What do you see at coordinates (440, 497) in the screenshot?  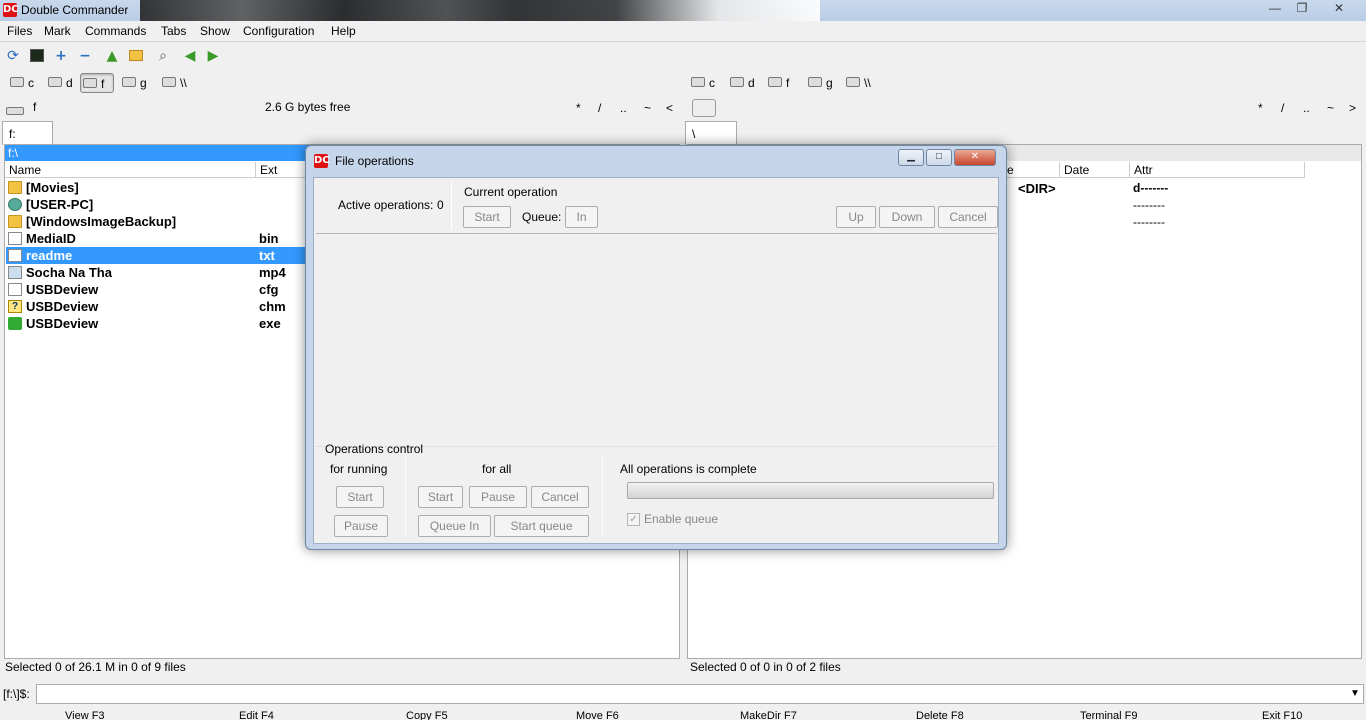 I see `all-start-button: Start` at bounding box center [440, 497].